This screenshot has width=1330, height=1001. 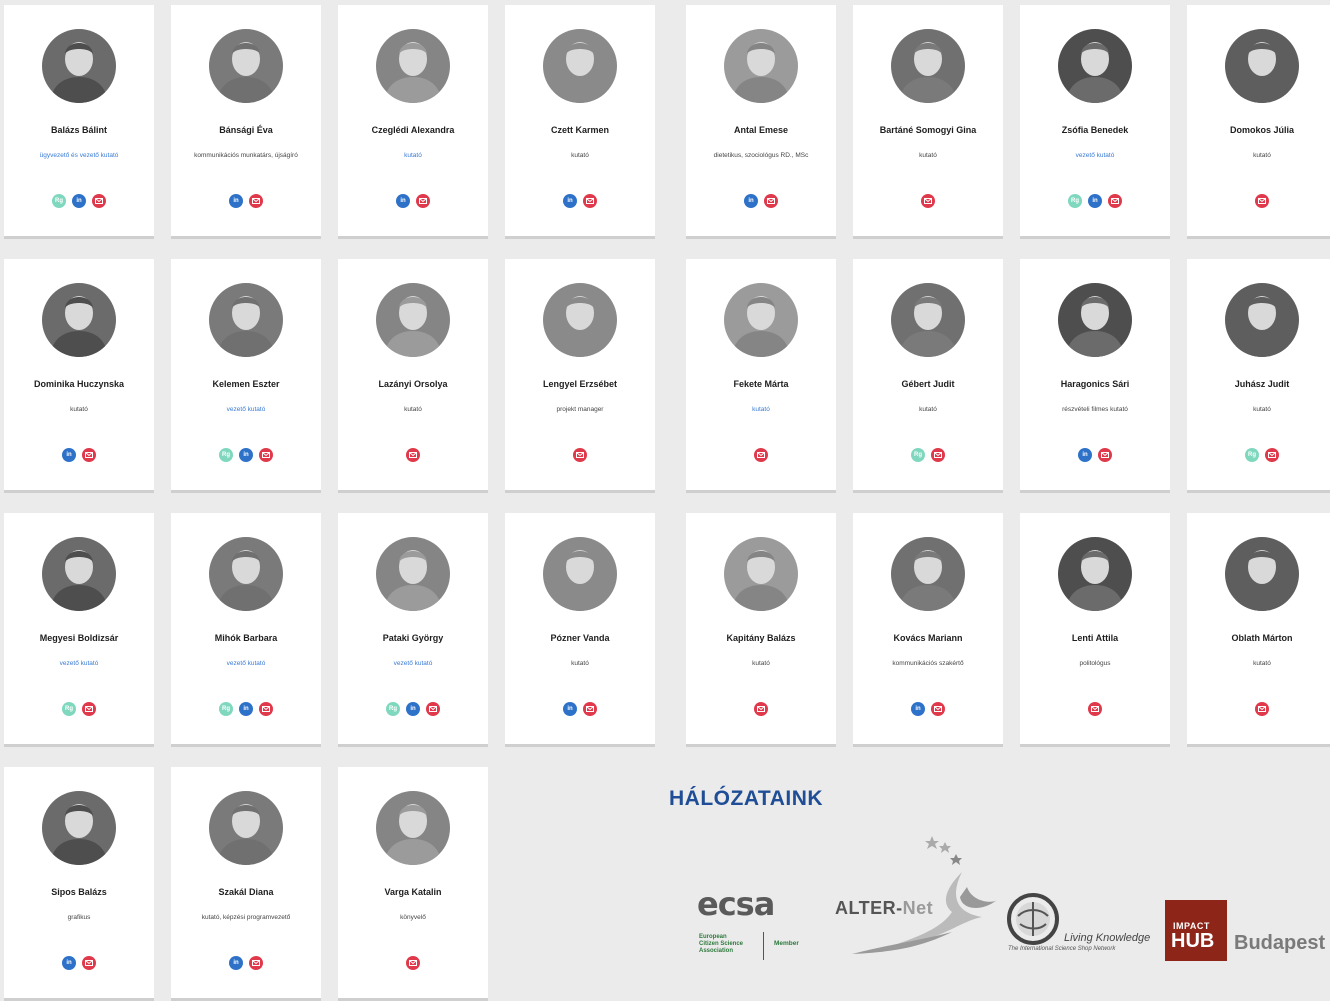 What do you see at coordinates (413, 638) in the screenshot?
I see `member-name: Pataki György` at bounding box center [413, 638].